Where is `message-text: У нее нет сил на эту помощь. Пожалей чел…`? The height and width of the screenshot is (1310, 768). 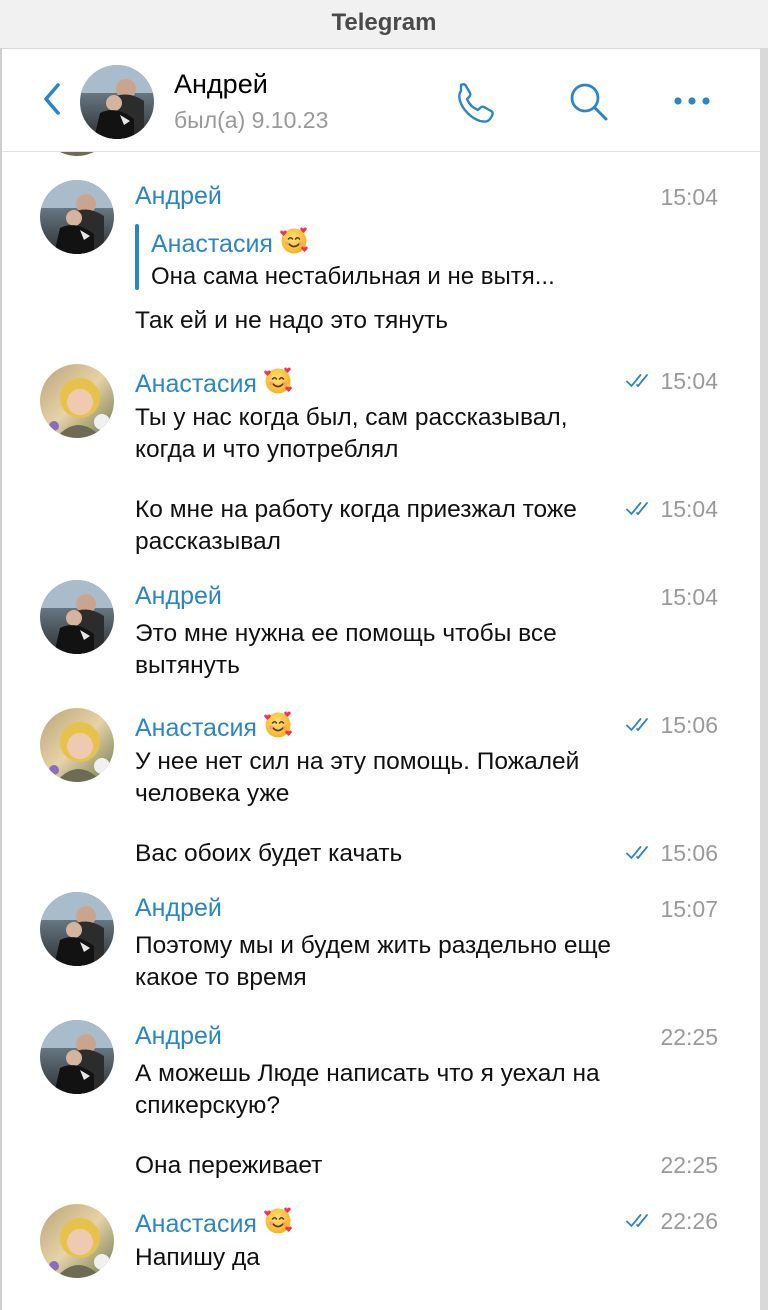
message-text: У нее нет сил на эту помощь. Пожалей чел… is located at coordinates (357, 777).